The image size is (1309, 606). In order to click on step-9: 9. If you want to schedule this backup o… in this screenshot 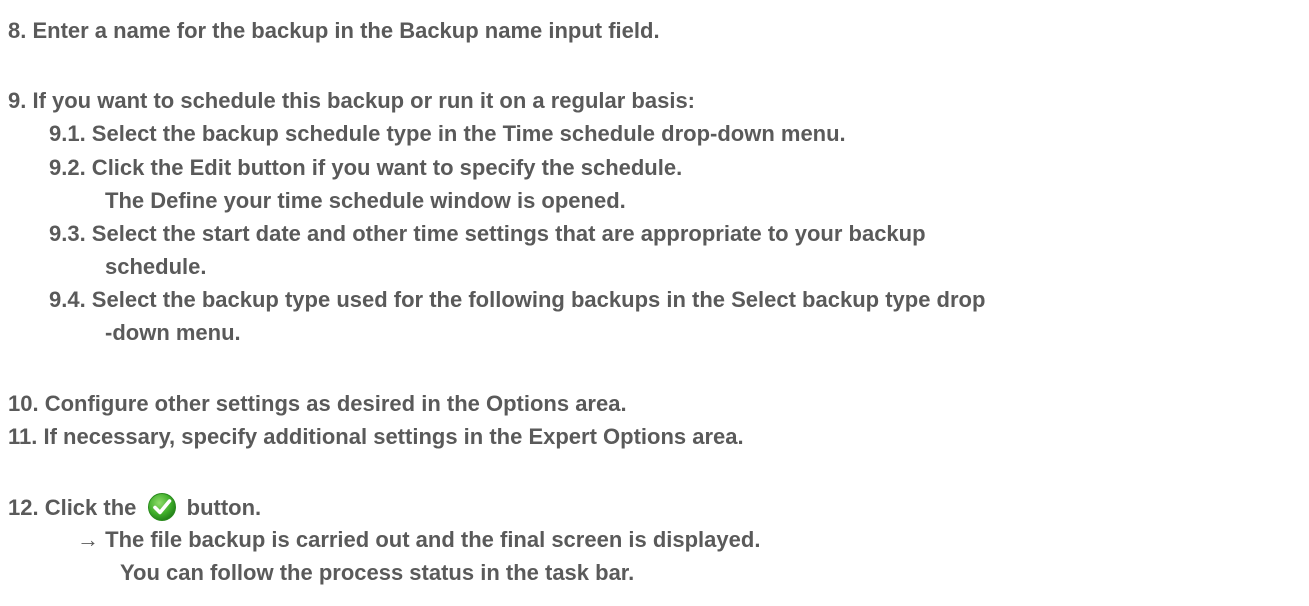, I will do `click(352, 100)`.